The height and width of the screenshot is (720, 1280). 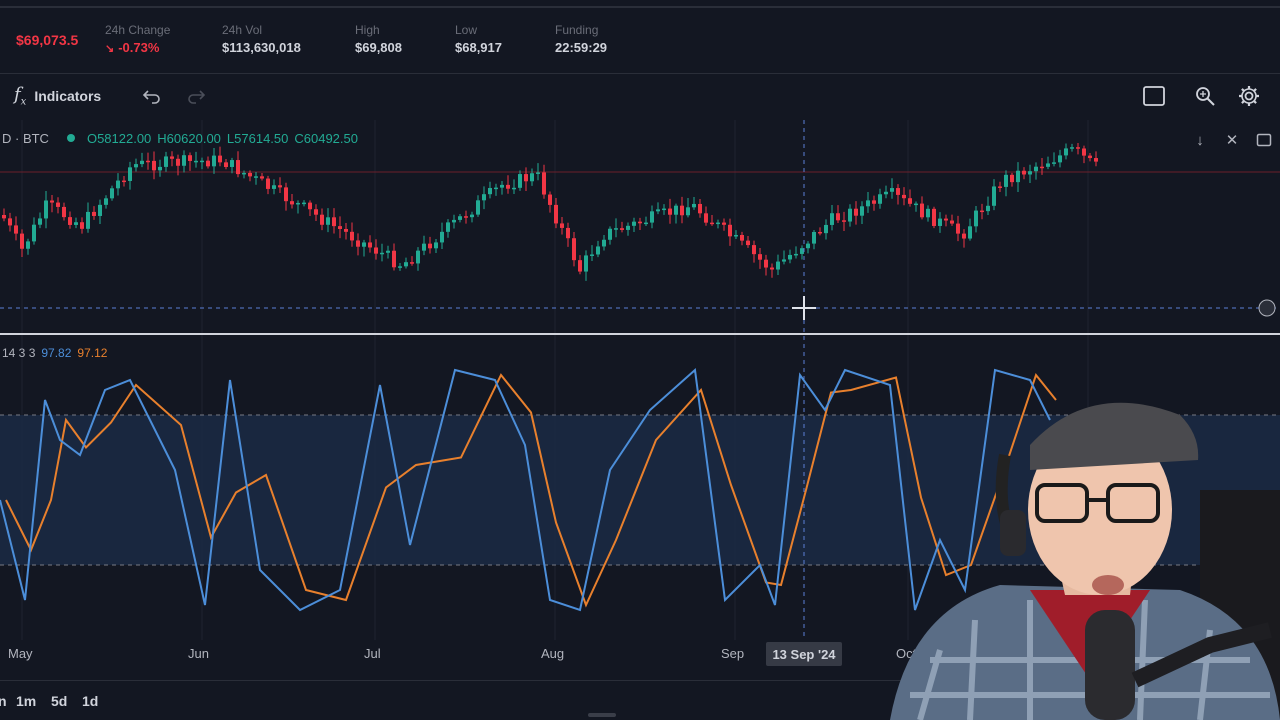 What do you see at coordinates (59, 701) in the screenshot?
I see `range-5d-button: 5d` at bounding box center [59, 701].